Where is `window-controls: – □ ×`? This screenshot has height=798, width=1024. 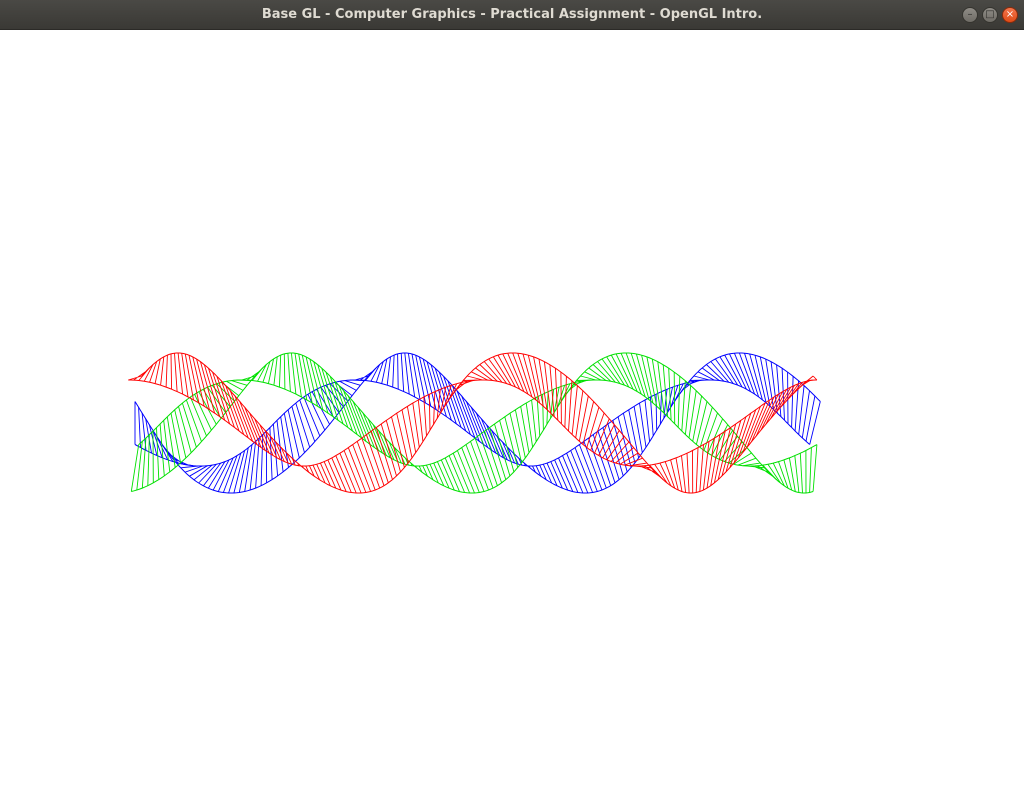 window-controls: – □ × is located at coordinates (990, 15).